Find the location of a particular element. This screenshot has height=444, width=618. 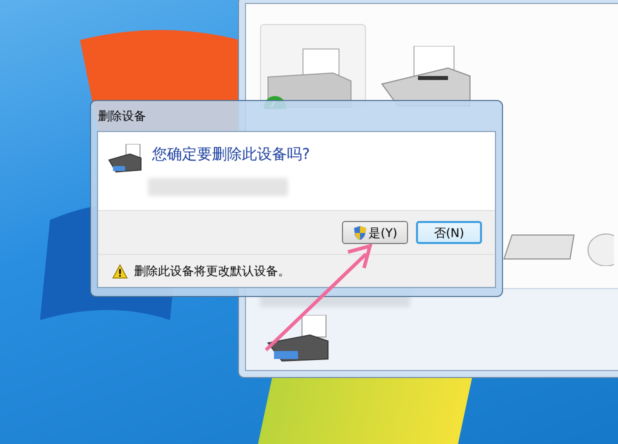

dialog-title: 删除设备 is located at coordinates (122, 116).